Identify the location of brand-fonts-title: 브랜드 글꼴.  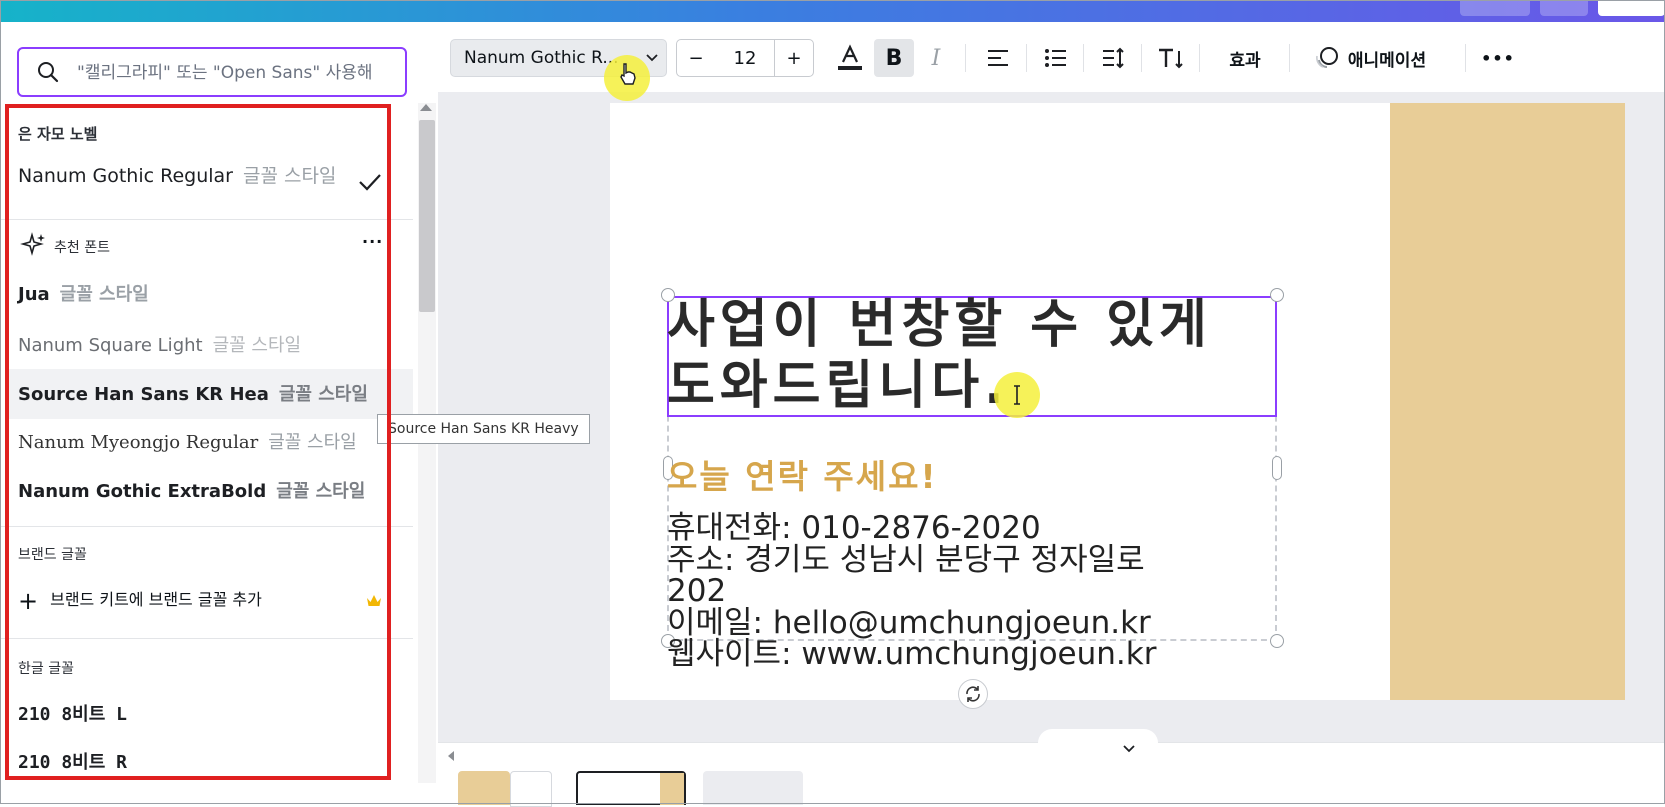
(52, 555).